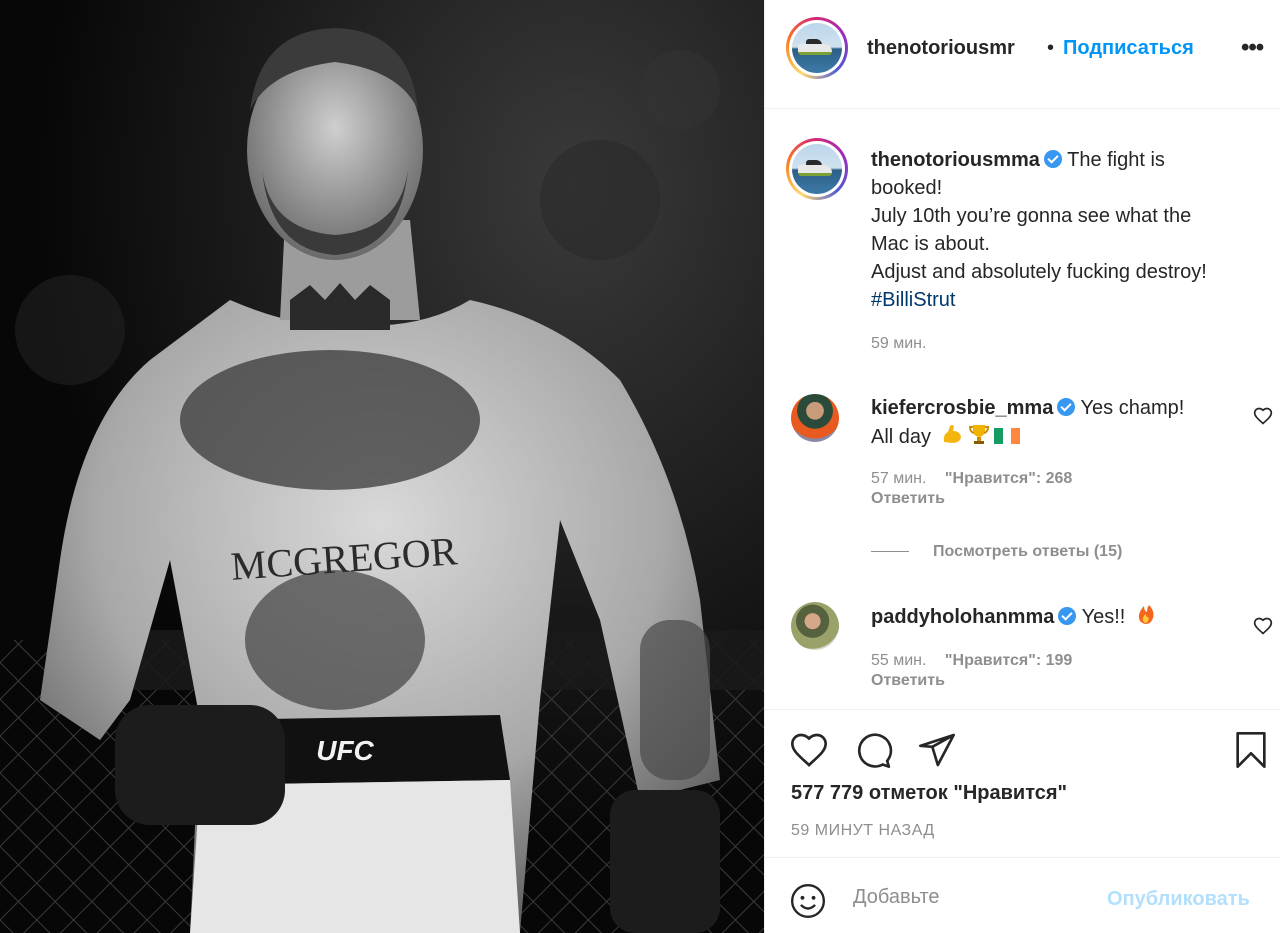 The width and height of the screenshot is (1280, 933). Describe the element at coordinates (1022, 54) in the screenshot. I see `post-header: thenotoriousmr • Подписаться •••` at that location.